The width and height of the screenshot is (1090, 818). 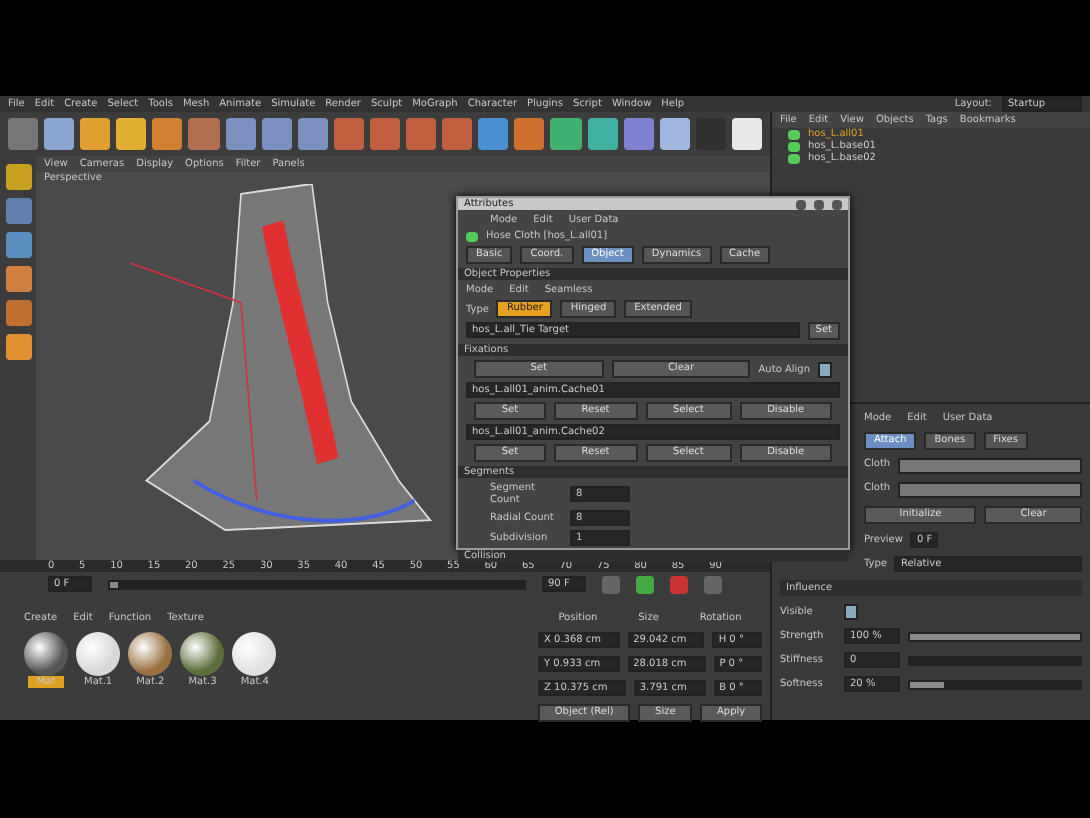 I want to click on record-icon, so click(x=679, y=584).